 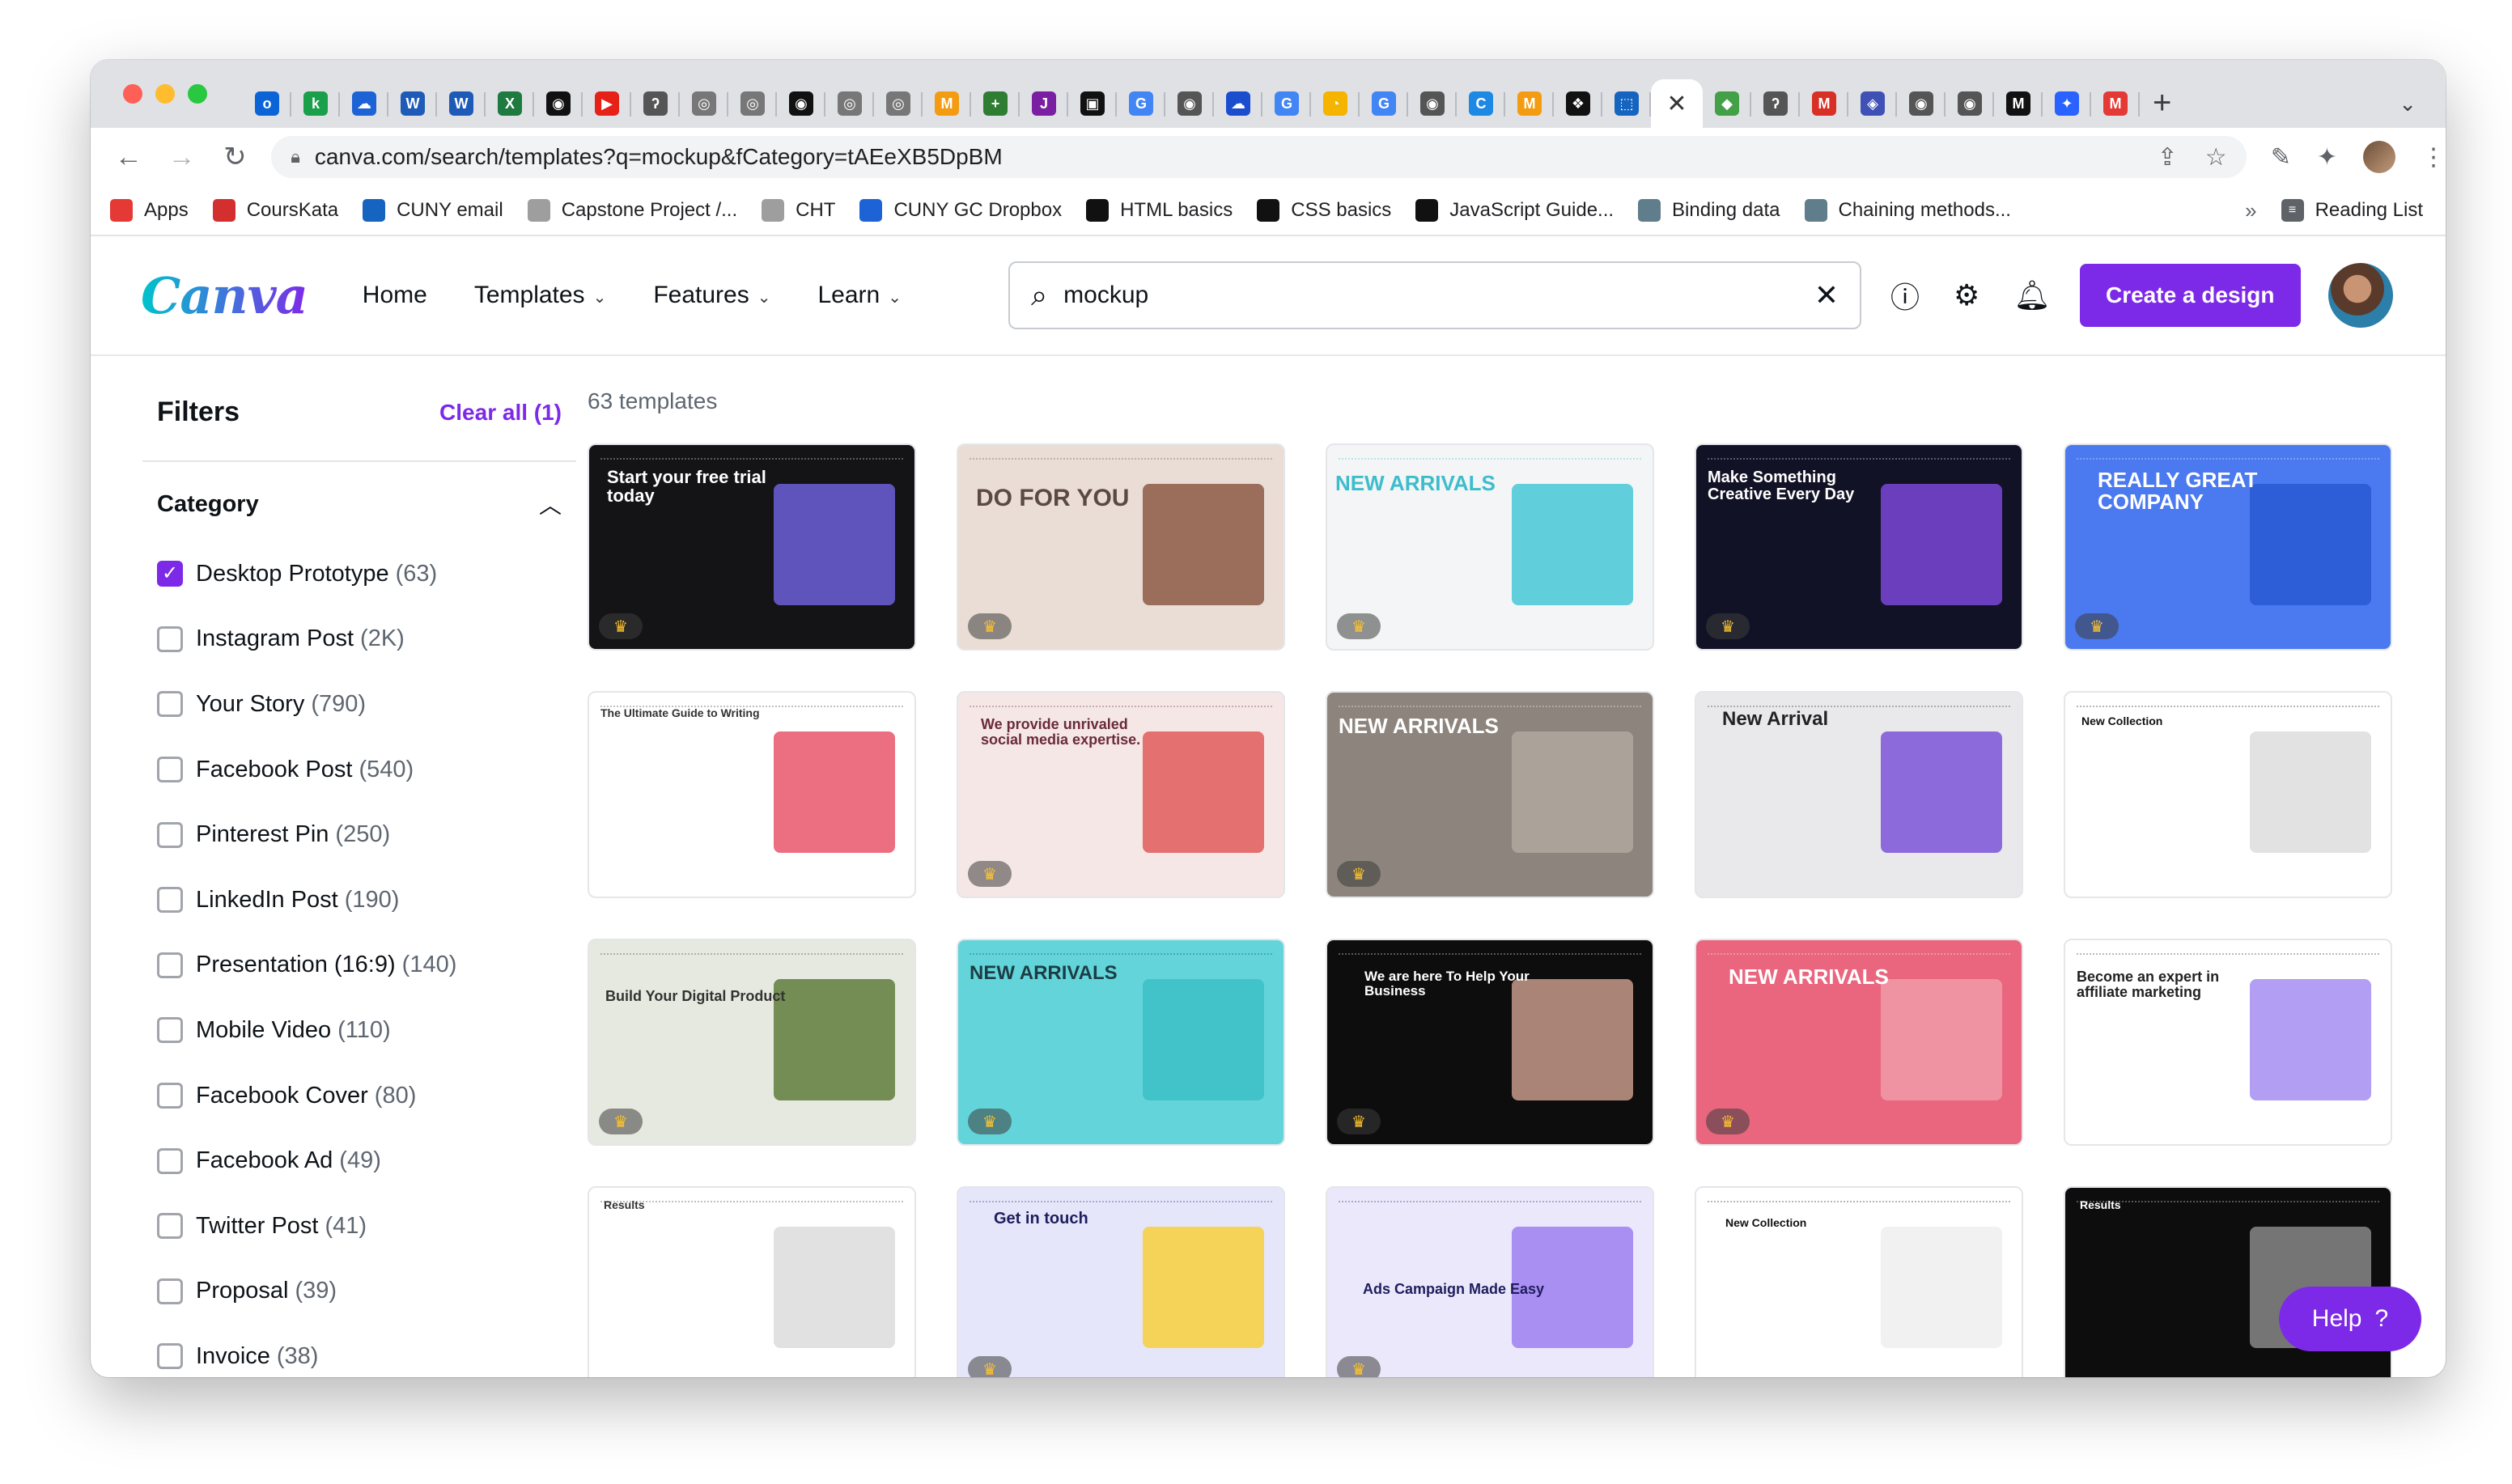 I want to click on browser-tab: ▶, so click(x=607, y=104).